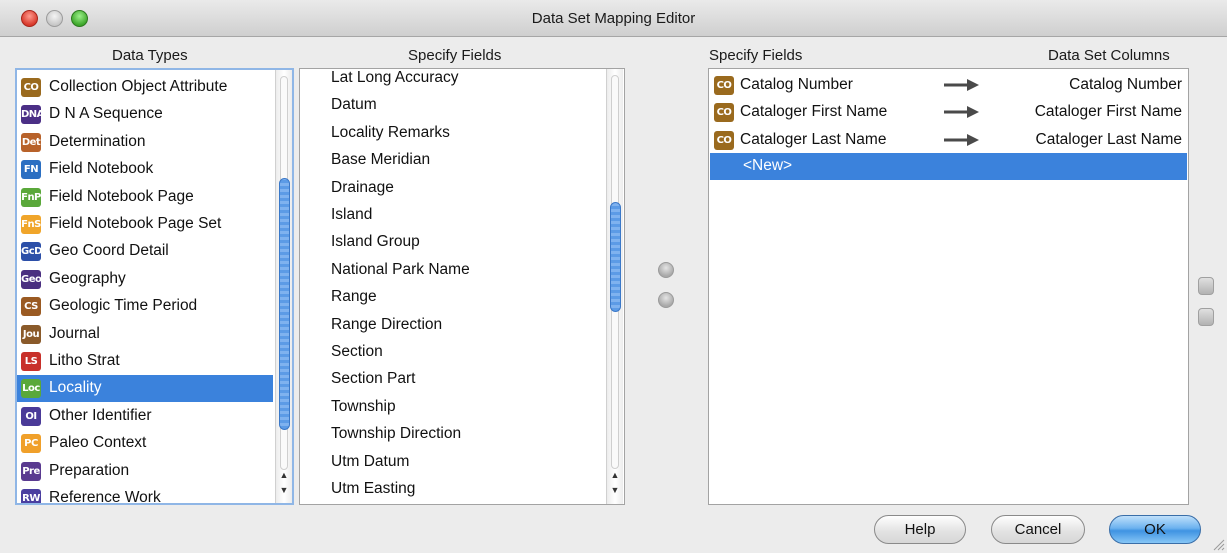 The height and width of the screenshot is (553, 1227). I want to click on data-set-column-label: Cataloger First Name, so click(1108, 112).